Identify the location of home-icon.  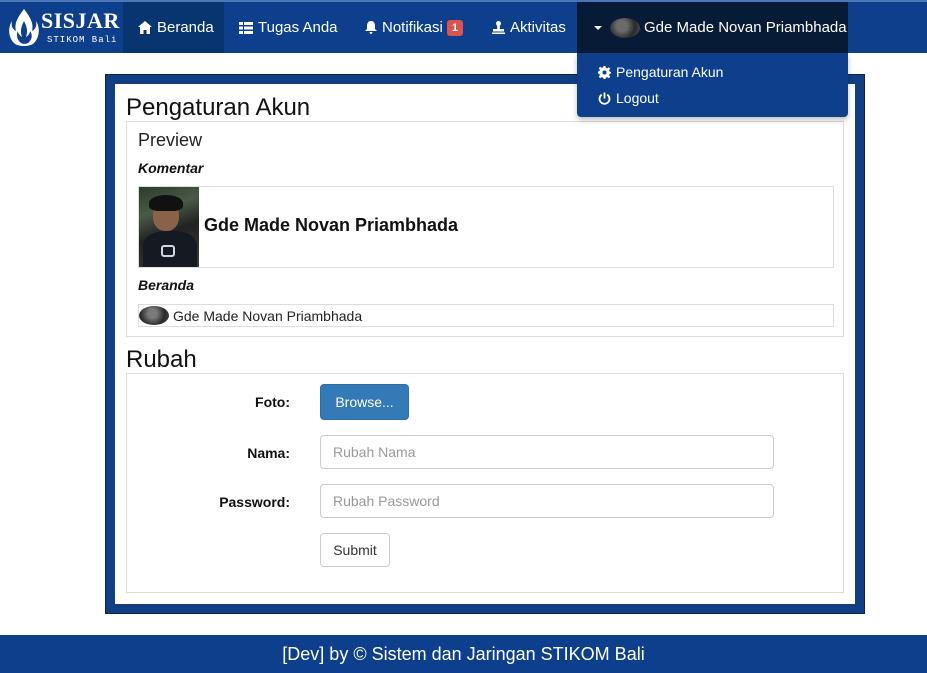
(145, 27).